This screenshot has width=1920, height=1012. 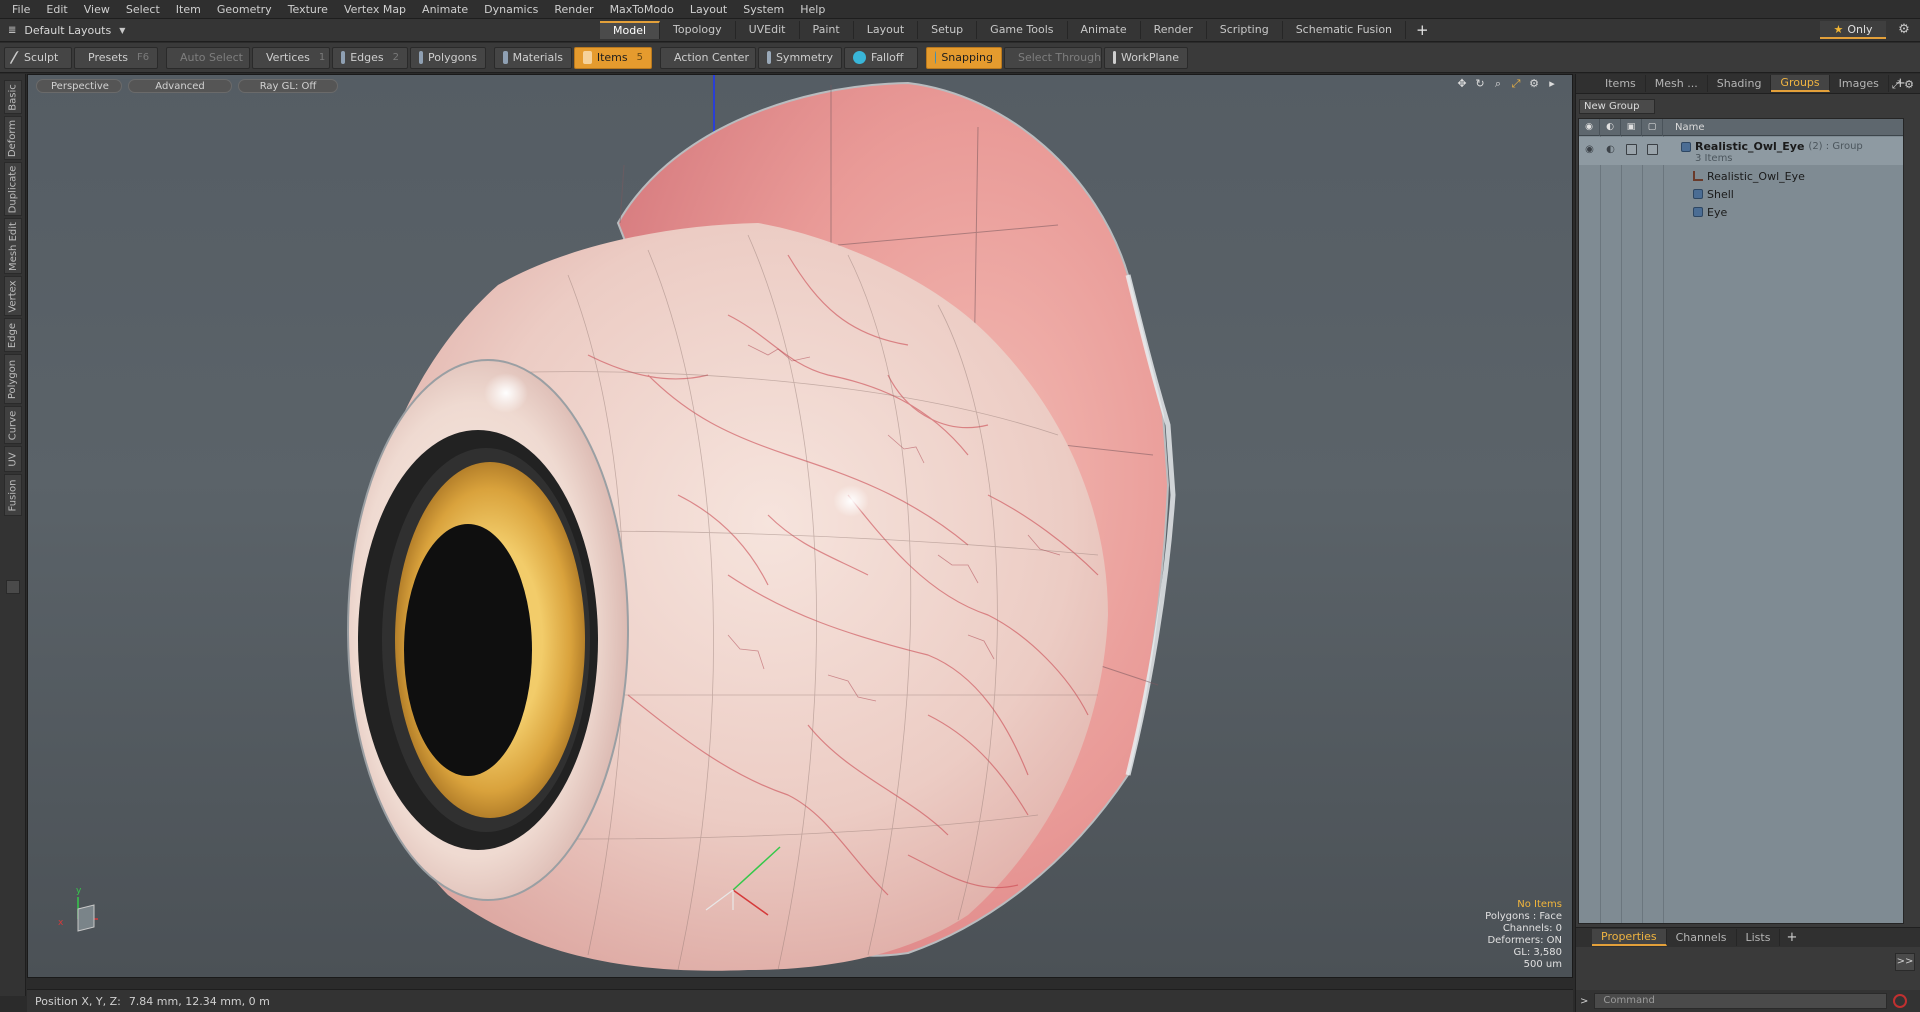 I want to click on materials-label: Materials, so click(x=537, y=57).